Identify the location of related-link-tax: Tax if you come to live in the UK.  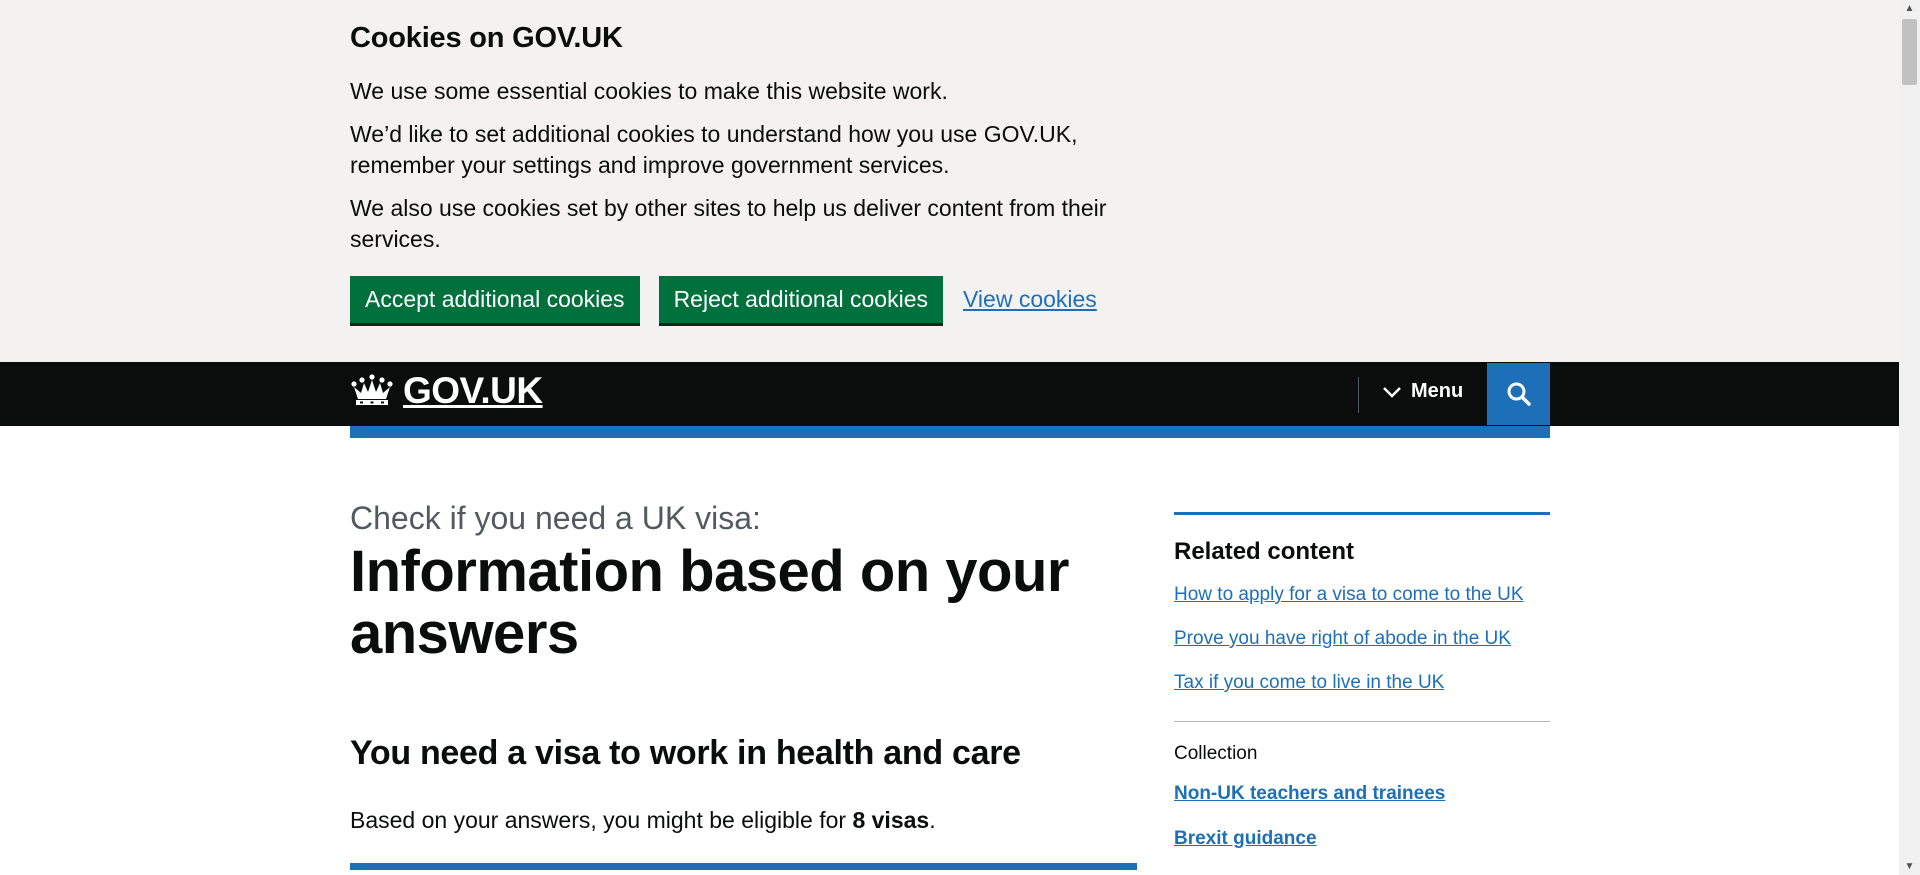
(1309, 682).